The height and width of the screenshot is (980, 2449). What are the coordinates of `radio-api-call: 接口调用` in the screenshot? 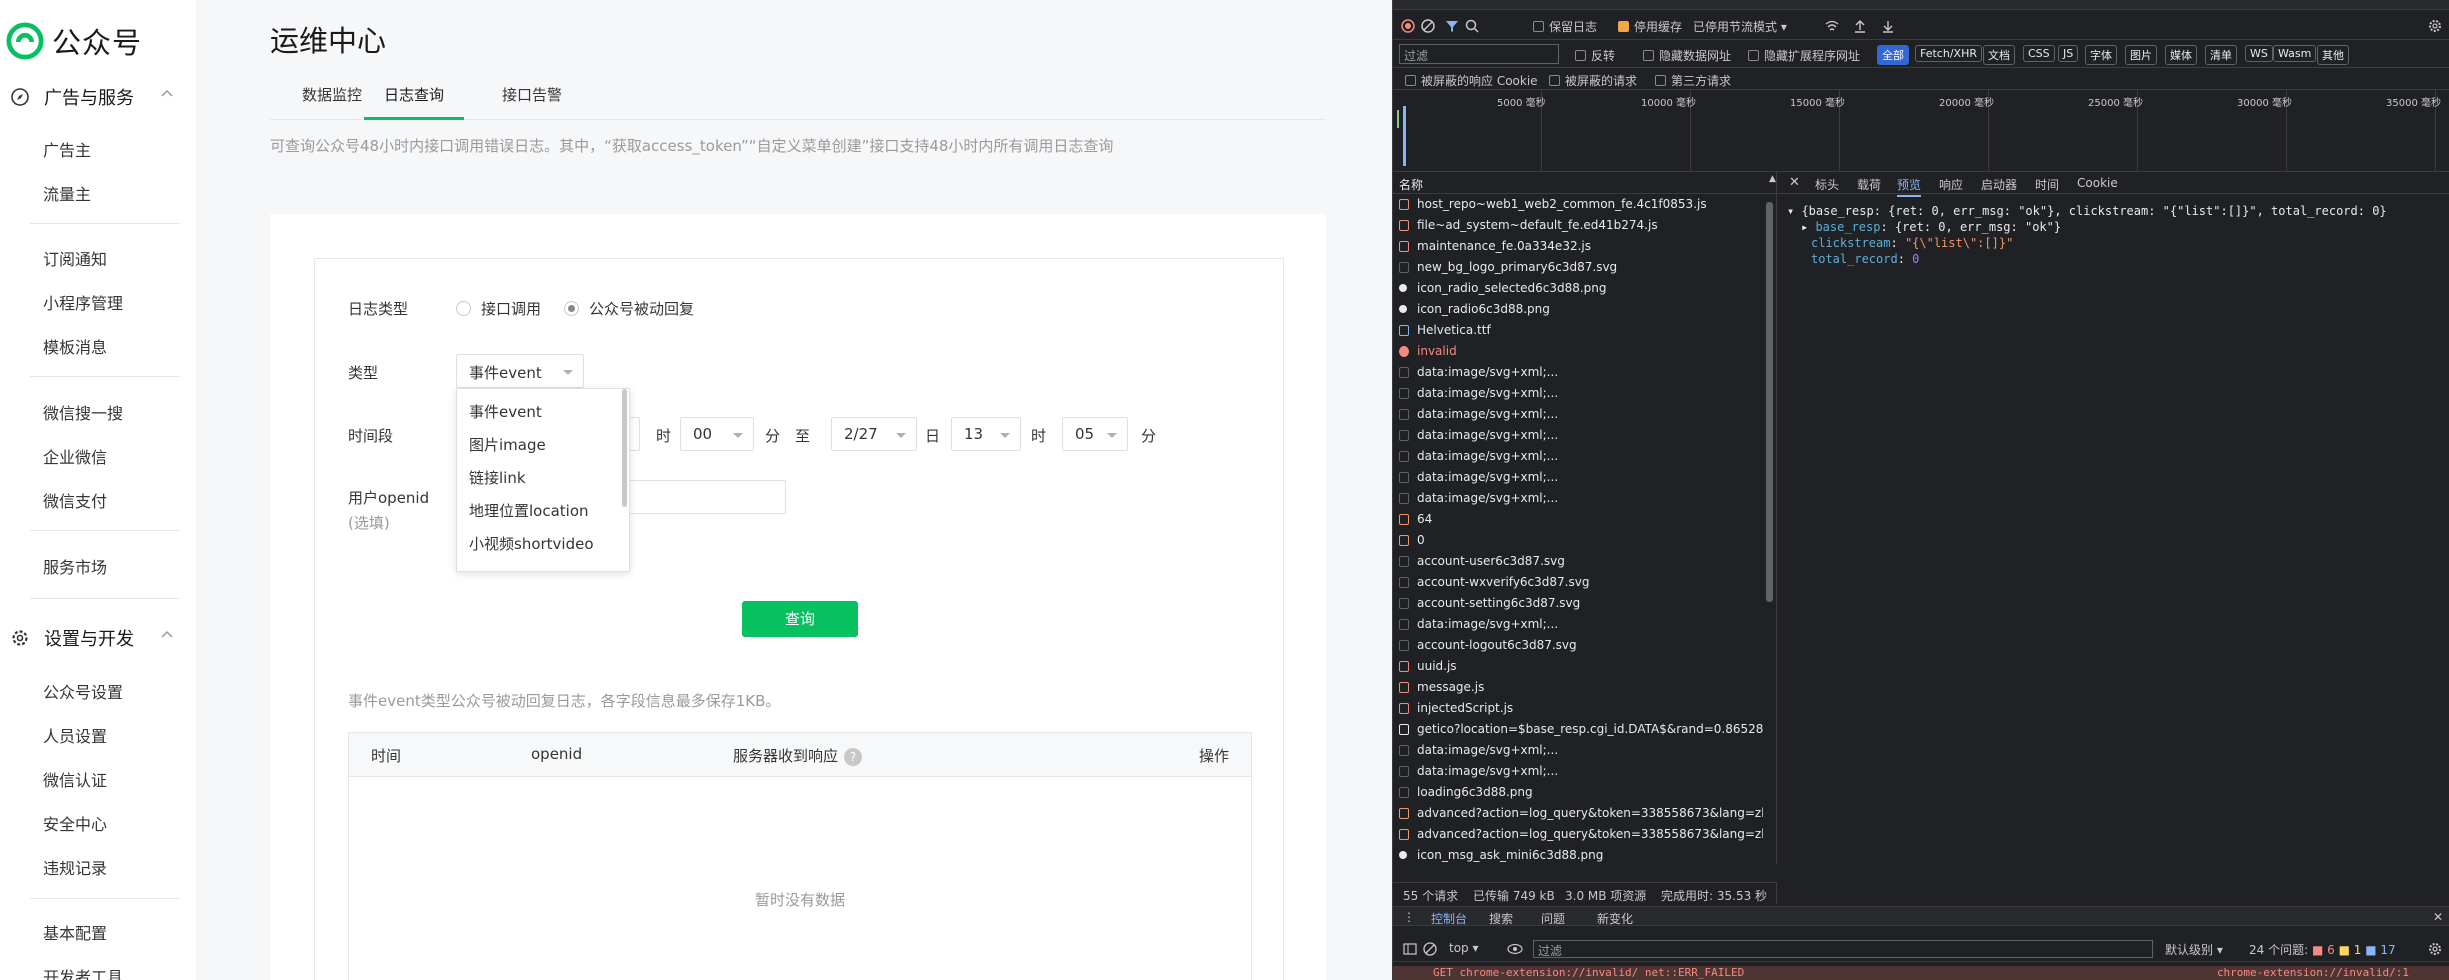 It's located at (498, 308).